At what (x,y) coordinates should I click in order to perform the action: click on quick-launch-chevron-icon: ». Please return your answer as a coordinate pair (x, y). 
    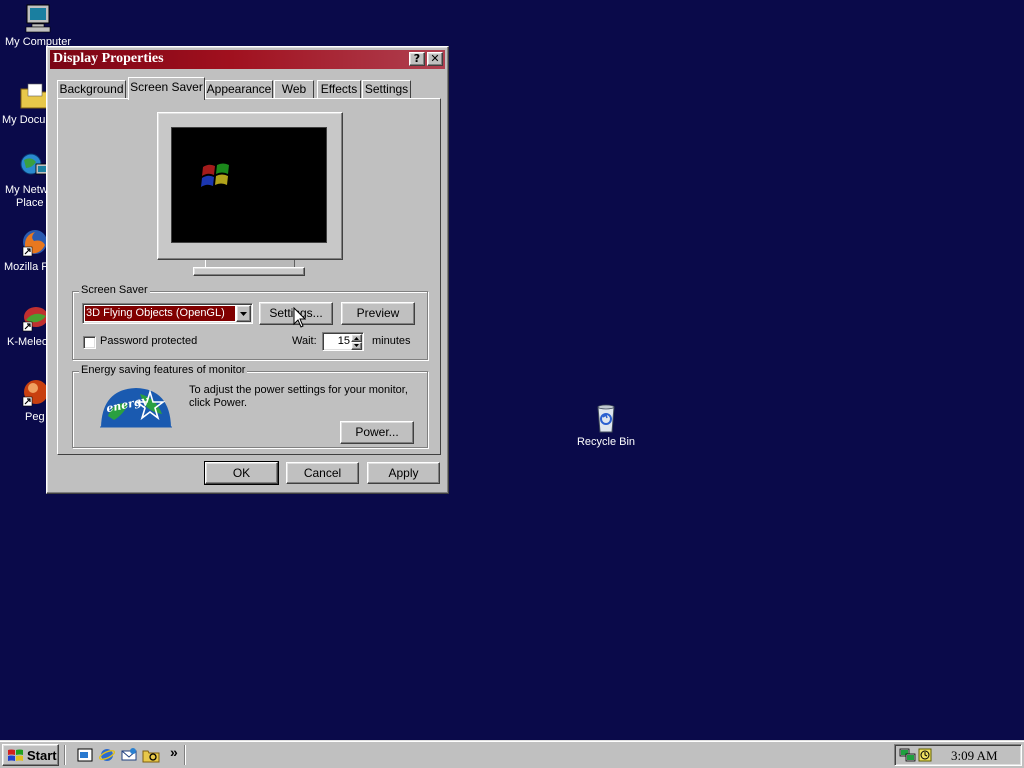
    Looking at the image, I should click on (174, 752).